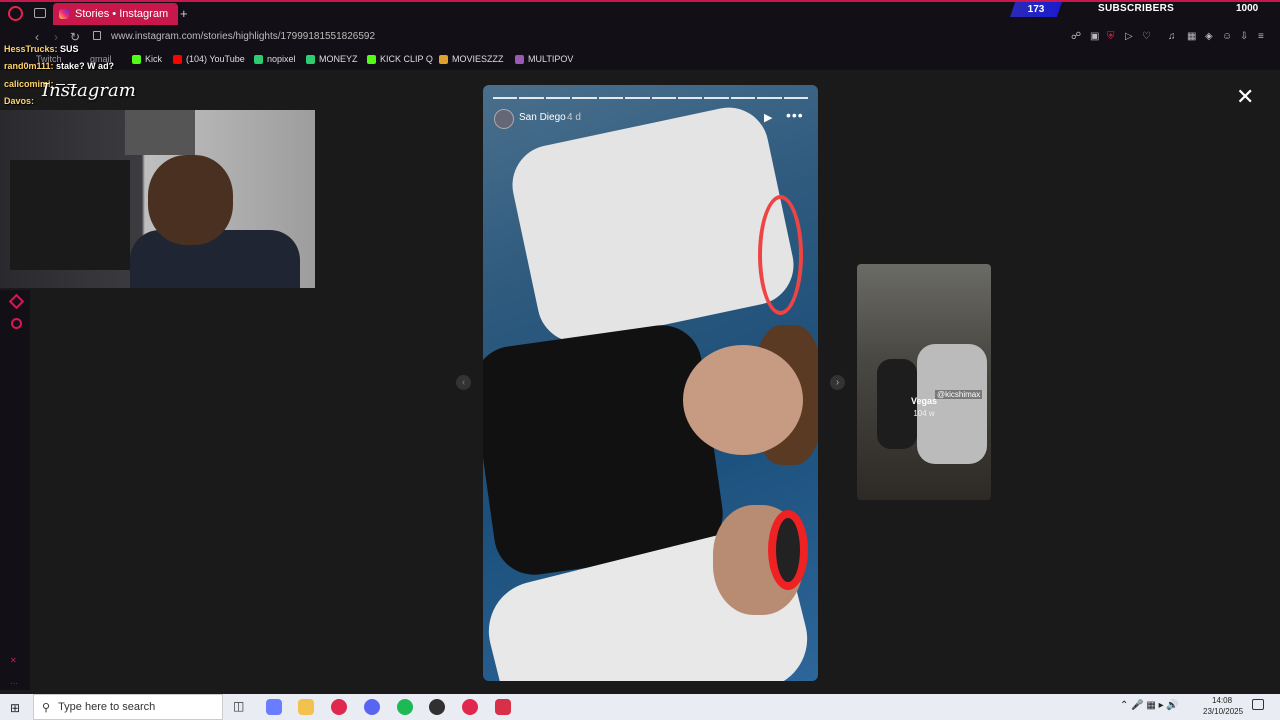 This screenshot has width=1280, height=720. Describe the element at coordinates (41, 49) in the screenshot. I see `chat-message: HessTrucks: SUS` at that location.